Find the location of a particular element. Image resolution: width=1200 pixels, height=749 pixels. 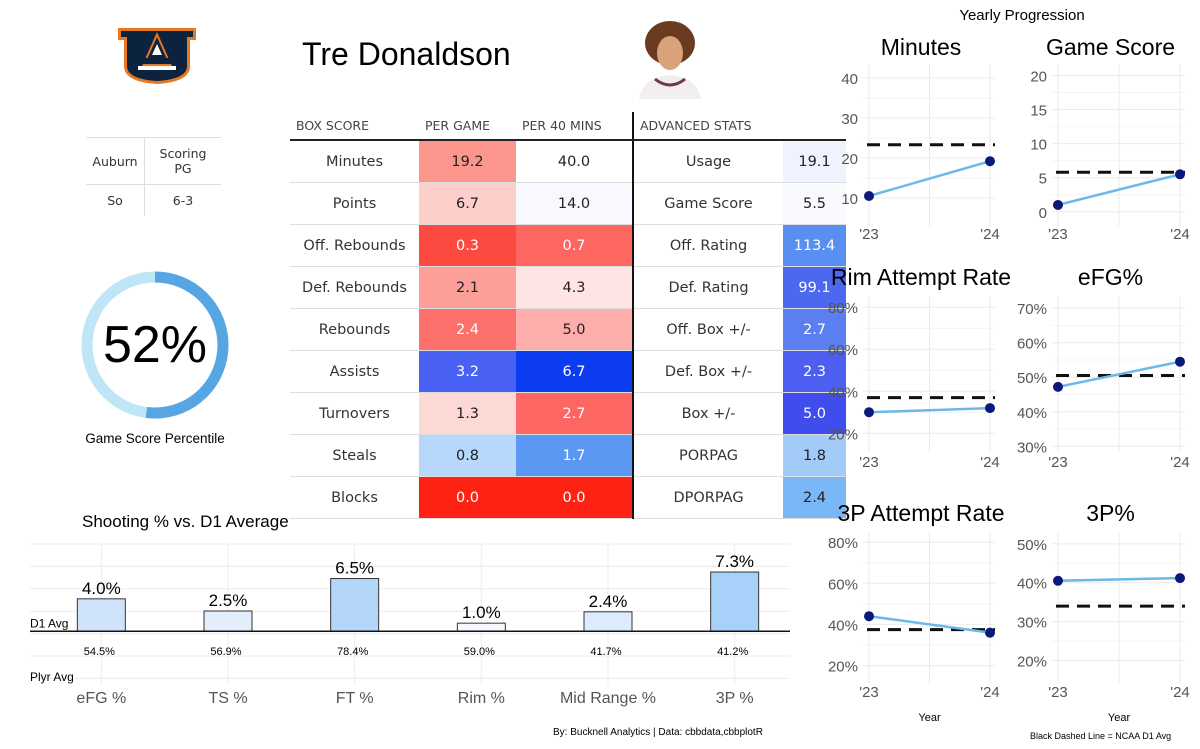

per-game-value: 3.2 is located at coordinates (467, 371).